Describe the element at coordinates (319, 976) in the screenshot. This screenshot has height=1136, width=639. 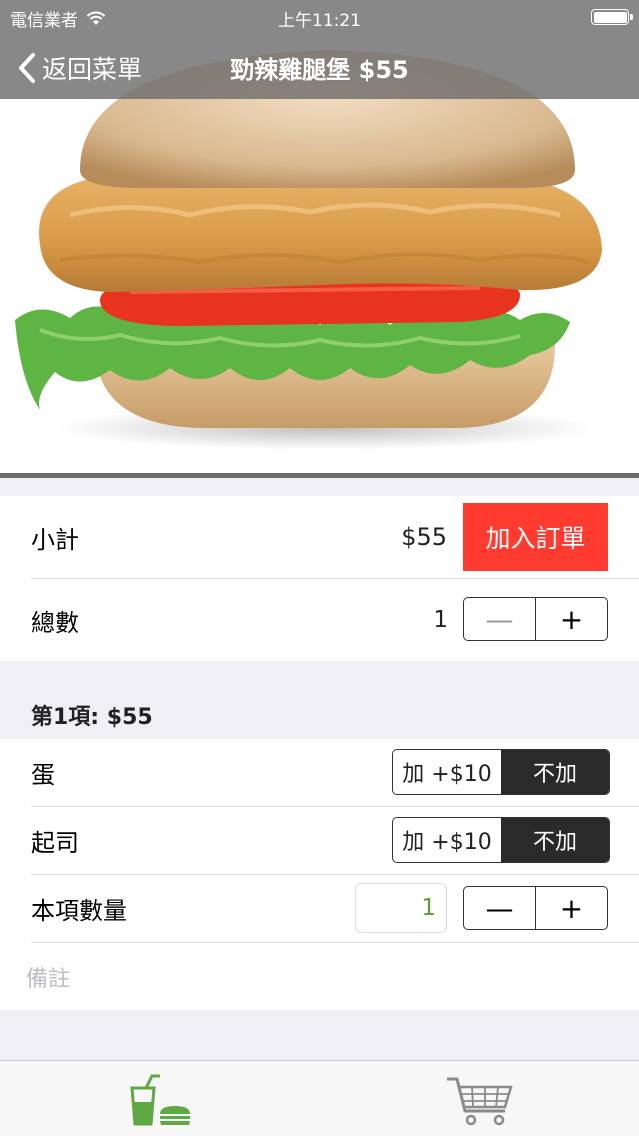
I see `notes-row: 備註` at that location.